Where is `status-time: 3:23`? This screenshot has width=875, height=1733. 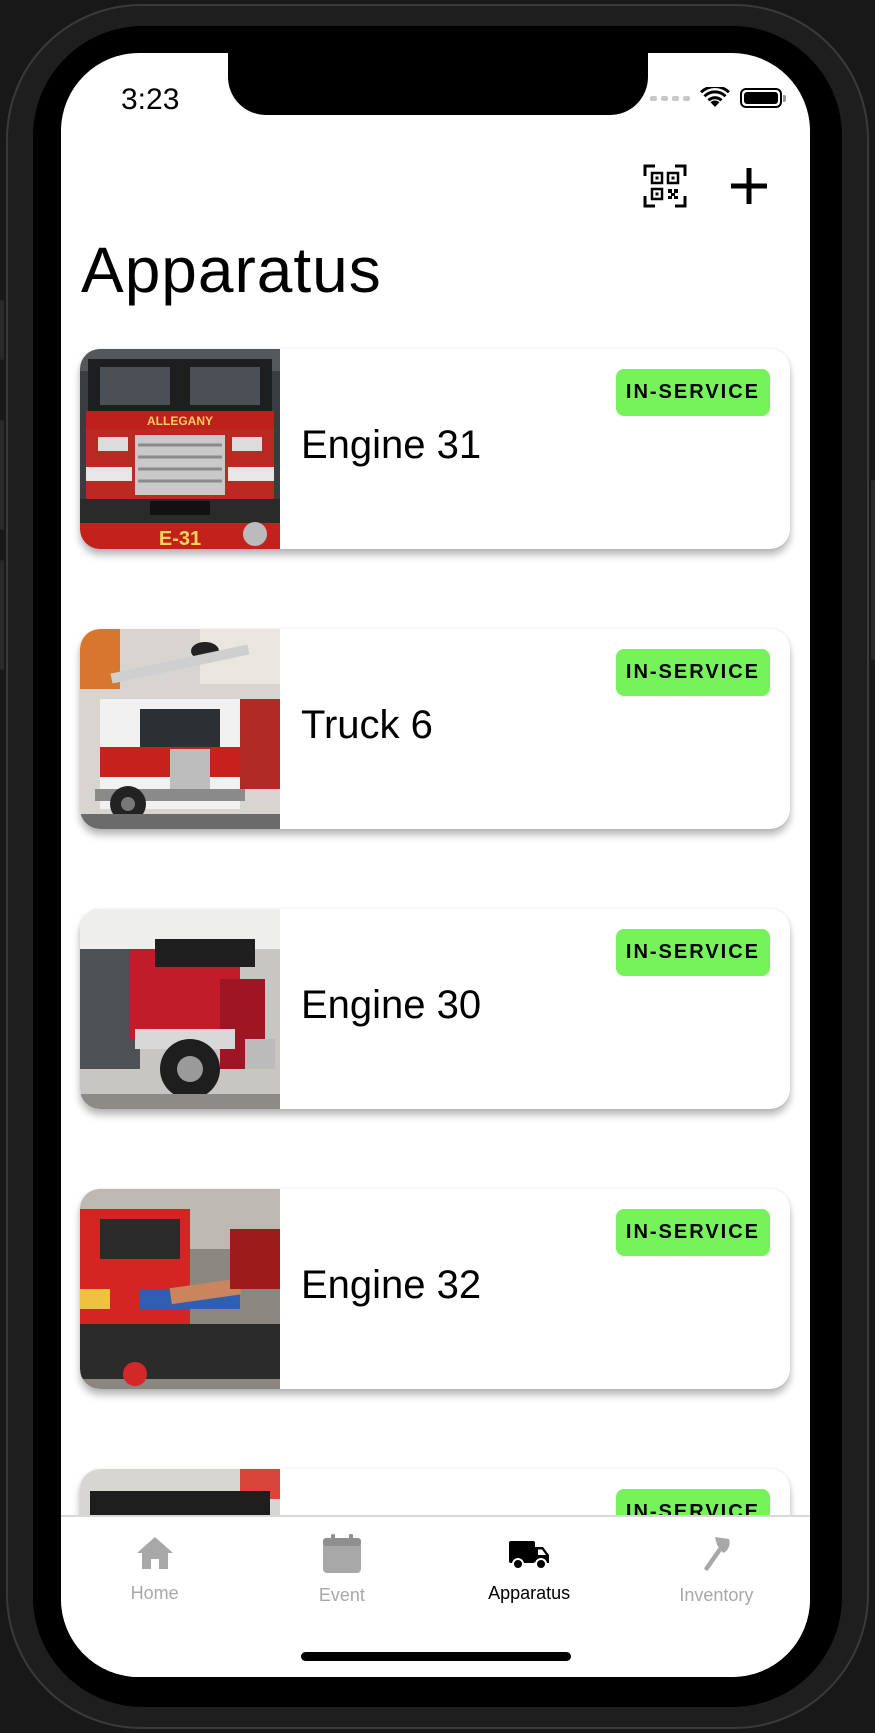 status-time: 3:23 is located at coordinates (150, 99).